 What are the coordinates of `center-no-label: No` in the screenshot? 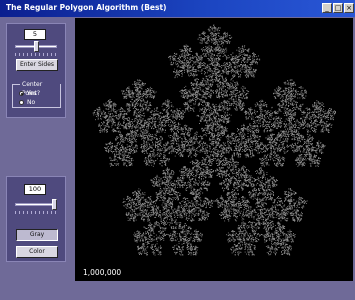 It's located at (31, 102).